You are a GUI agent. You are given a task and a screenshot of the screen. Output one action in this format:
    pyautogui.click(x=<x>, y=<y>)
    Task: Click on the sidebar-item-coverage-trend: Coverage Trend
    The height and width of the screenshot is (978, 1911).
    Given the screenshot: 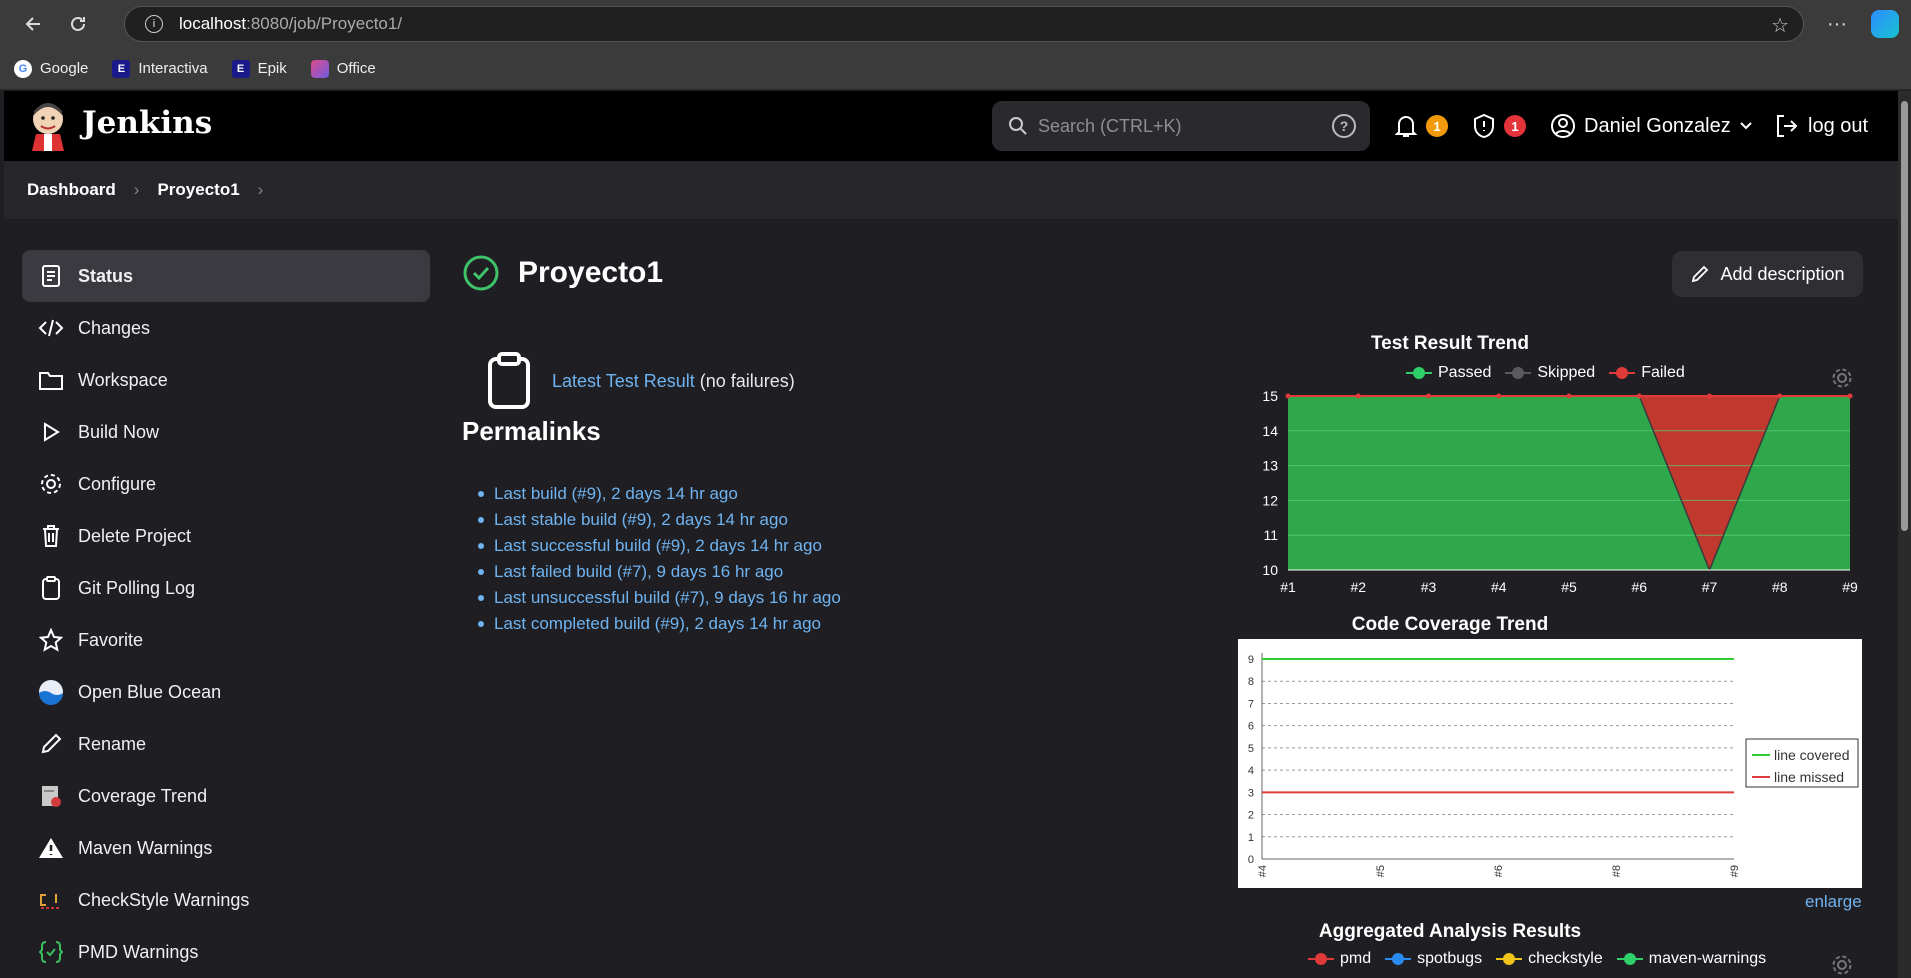 What is the action you would take?
    pyautogui.click(x=226, y=796)
    